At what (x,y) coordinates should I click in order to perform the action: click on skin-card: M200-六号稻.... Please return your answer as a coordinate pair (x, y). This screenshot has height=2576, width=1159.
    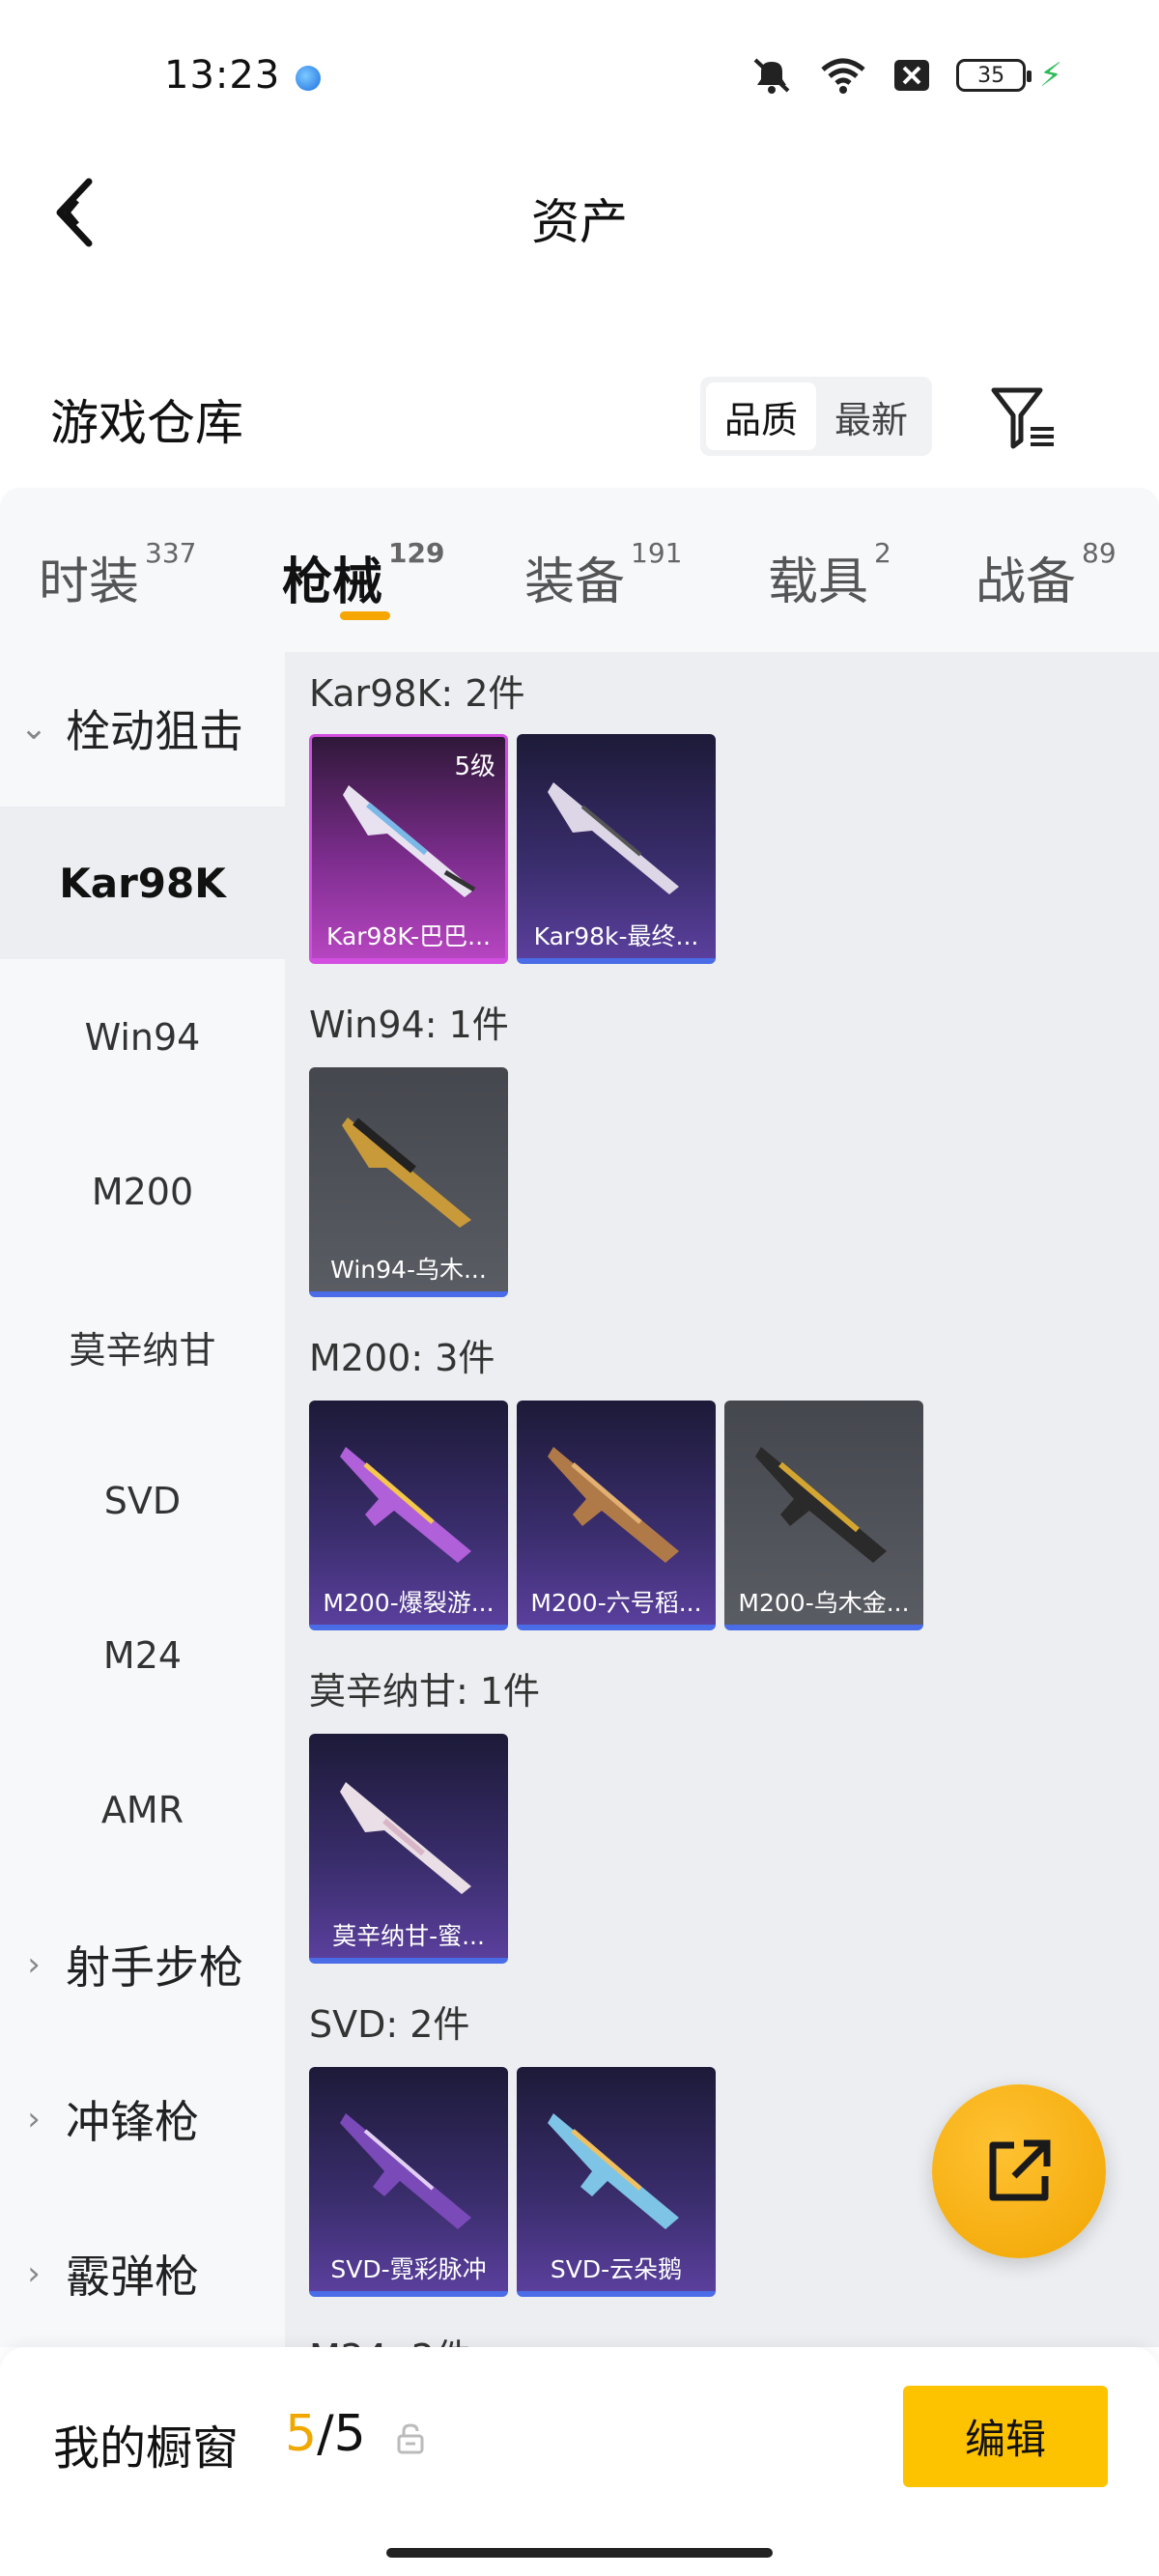
    Looking at the image, I should click on (617, 1515).